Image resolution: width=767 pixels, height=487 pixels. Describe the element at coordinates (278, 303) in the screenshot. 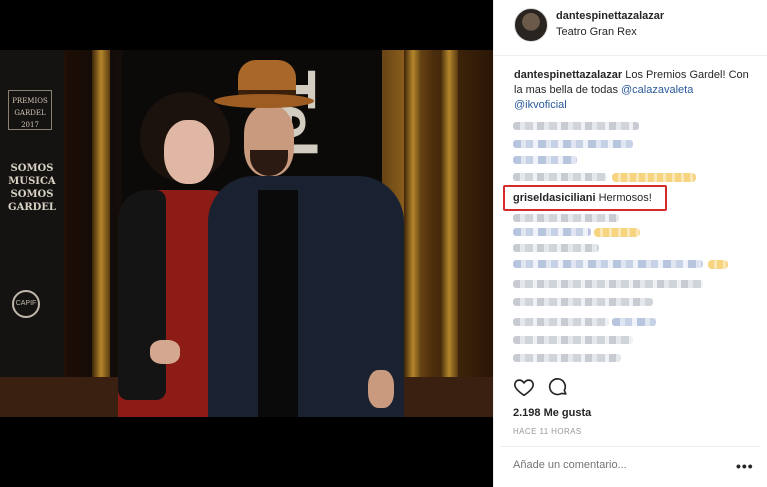

I see `man-shirt` at that location.